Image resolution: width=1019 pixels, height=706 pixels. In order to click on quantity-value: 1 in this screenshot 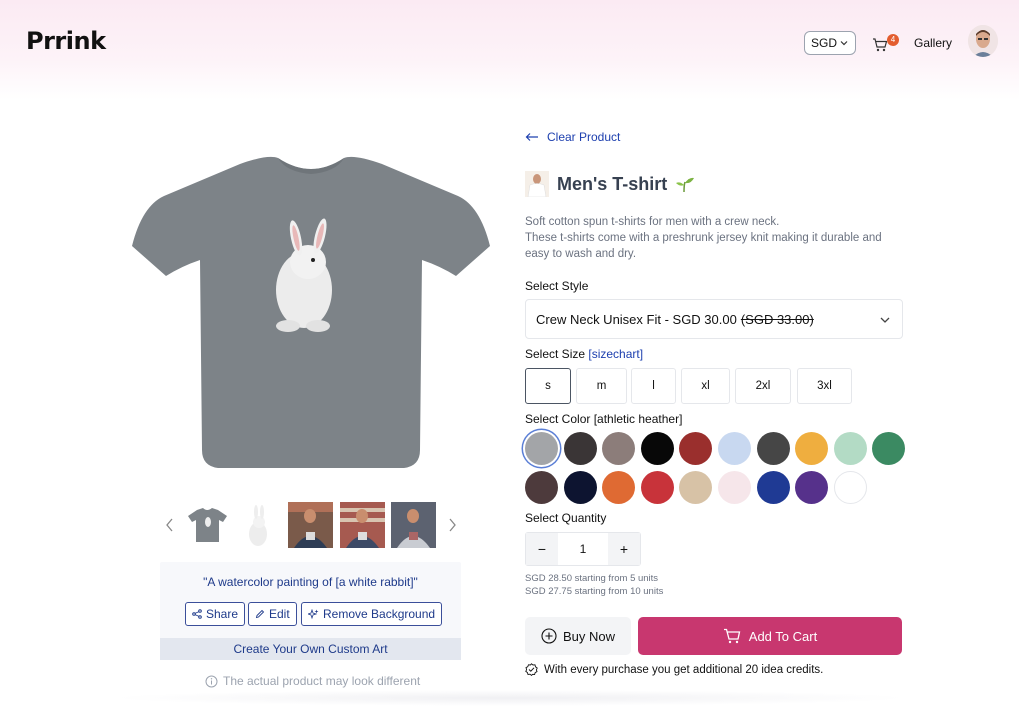, I will do `click(583, 549)`.